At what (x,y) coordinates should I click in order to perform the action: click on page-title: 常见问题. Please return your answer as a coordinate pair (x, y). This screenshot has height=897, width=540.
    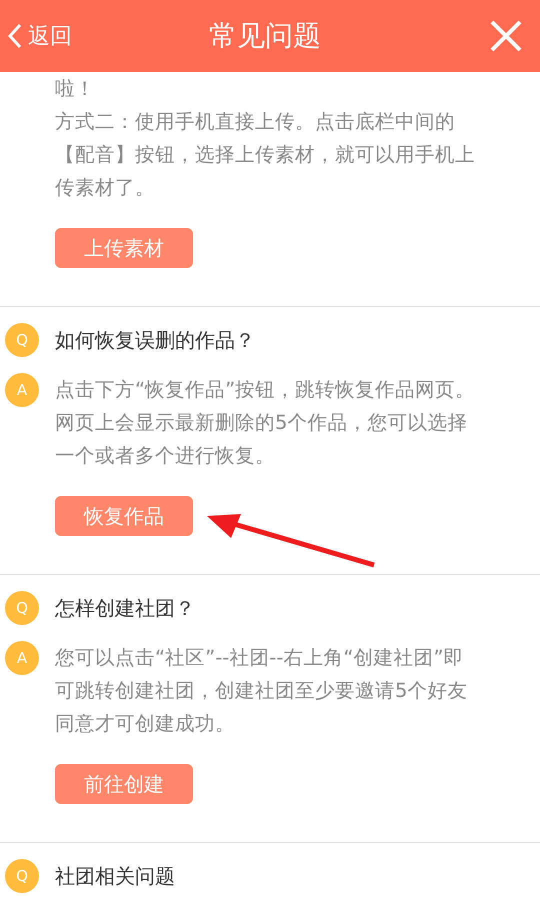
    Looking at the image, I should click on (265, 36).